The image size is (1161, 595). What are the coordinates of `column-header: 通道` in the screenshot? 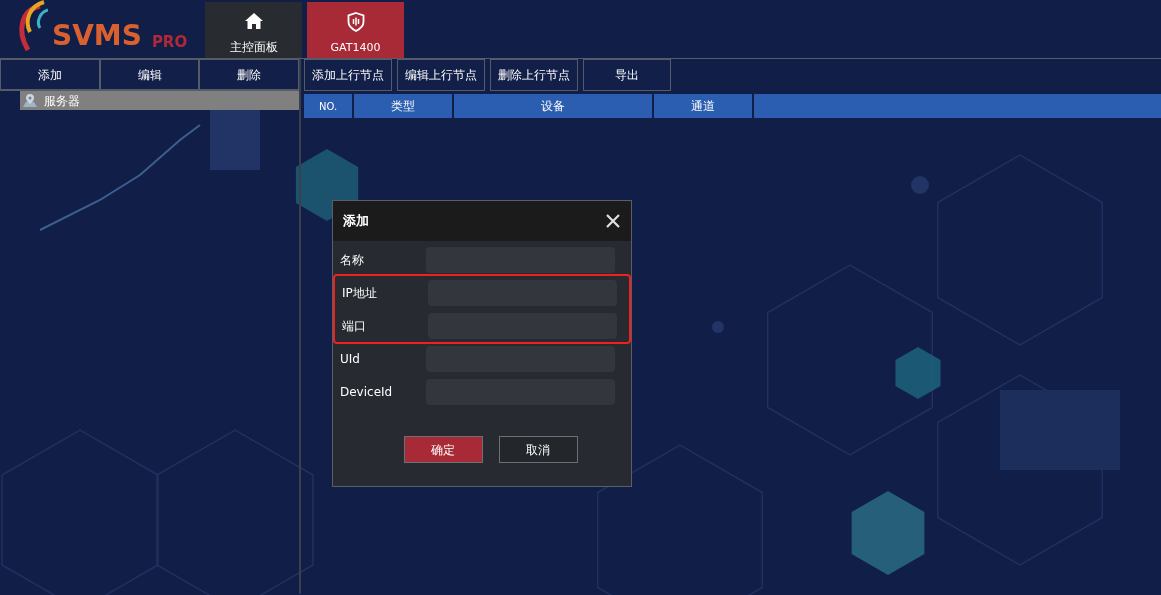 It's located at (703, 106).